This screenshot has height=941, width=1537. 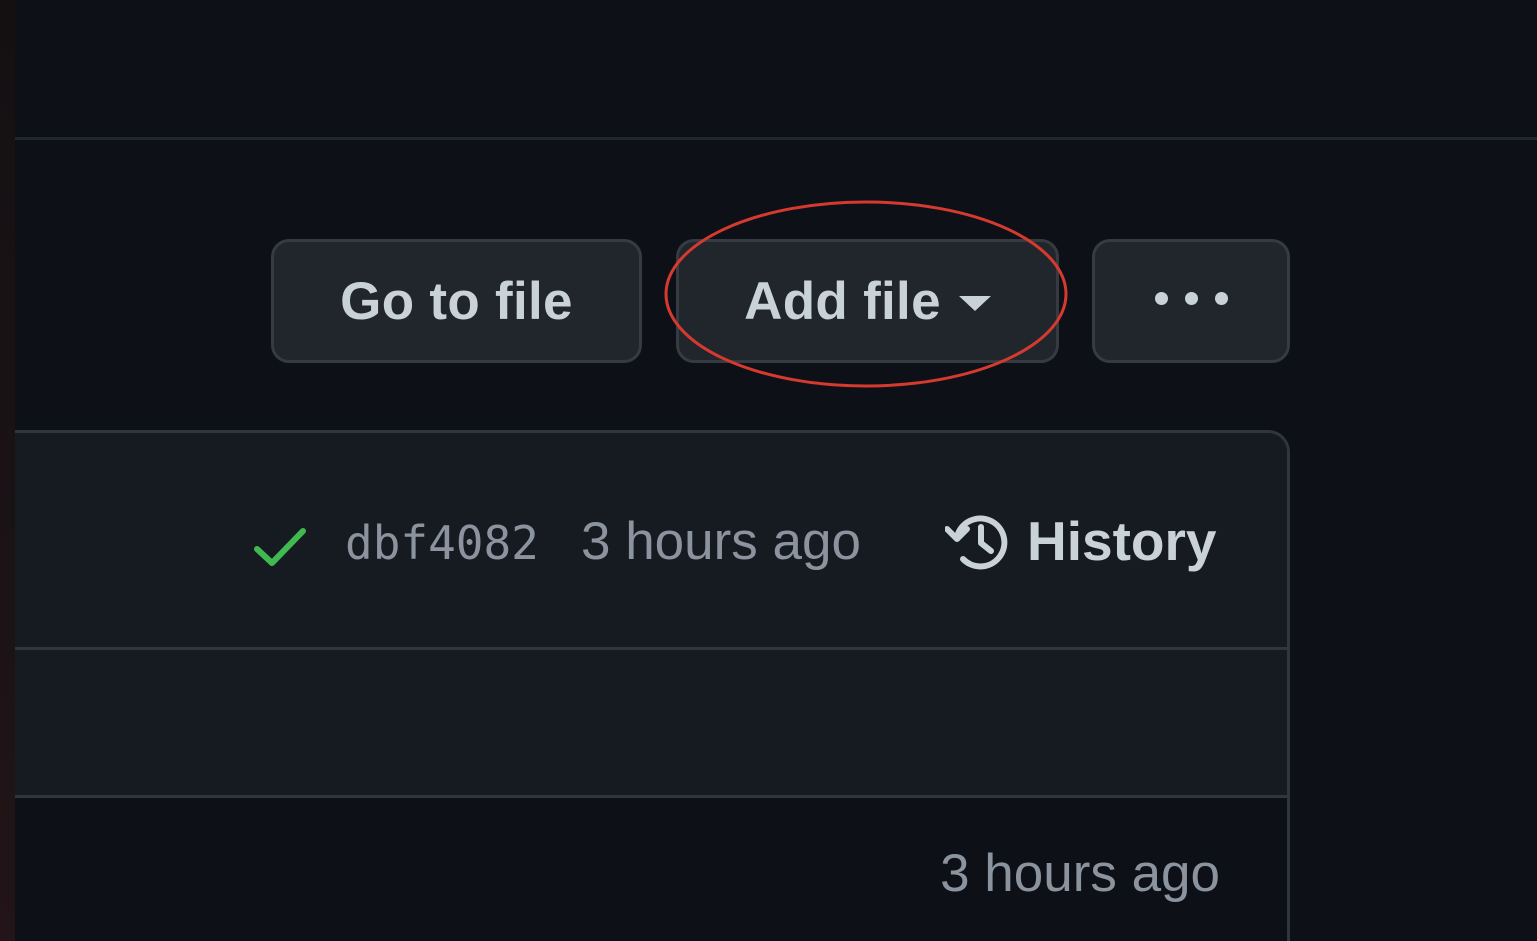 What do you see at coordinates (1191, 298) in the screenshot?
I see `kebab-horizontal-icon` at bounding box center [1191, 298].